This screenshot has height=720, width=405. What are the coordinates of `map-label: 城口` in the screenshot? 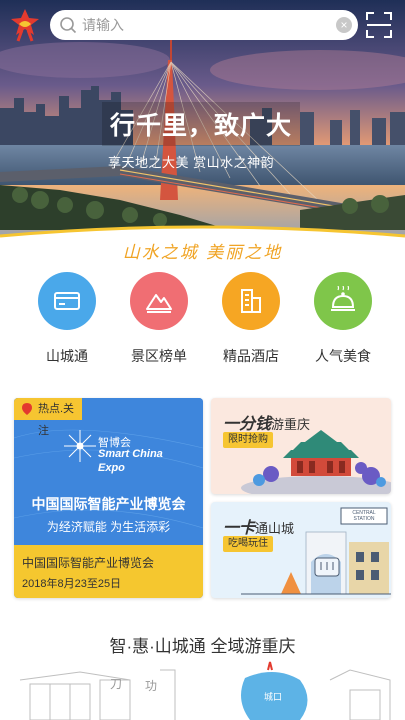 It's located at (273, 697).